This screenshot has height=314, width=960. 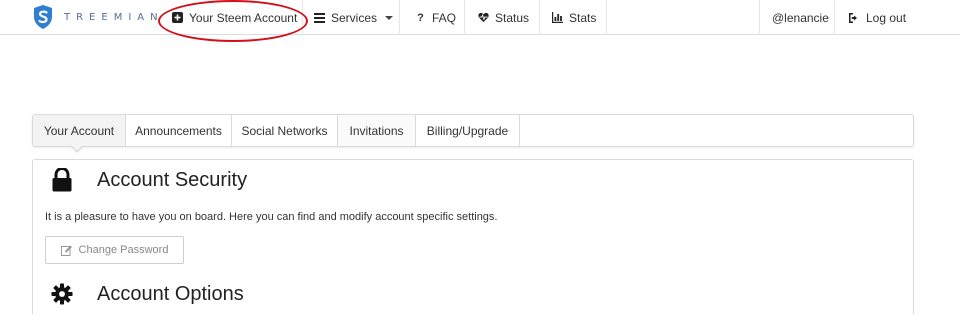 I want to click on tab-billing-upgrade: Billing/Upgrade, so click(x=468, y=130).